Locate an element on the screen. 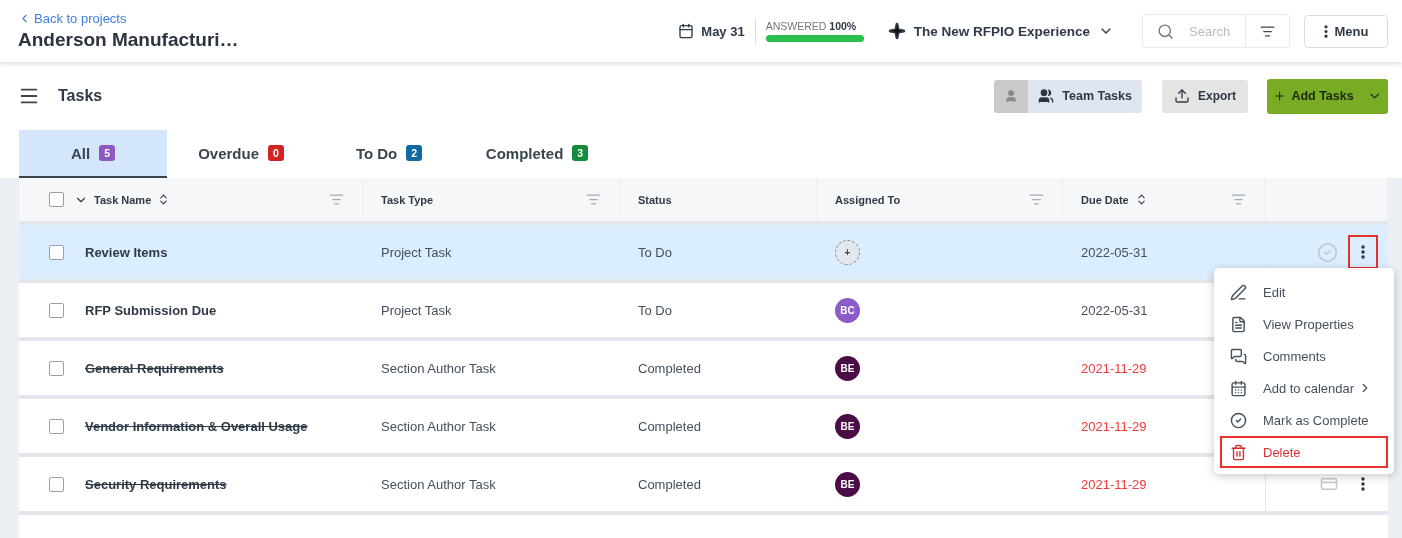  filter-tab: To Do 2 is located at coordinates (389, 154).